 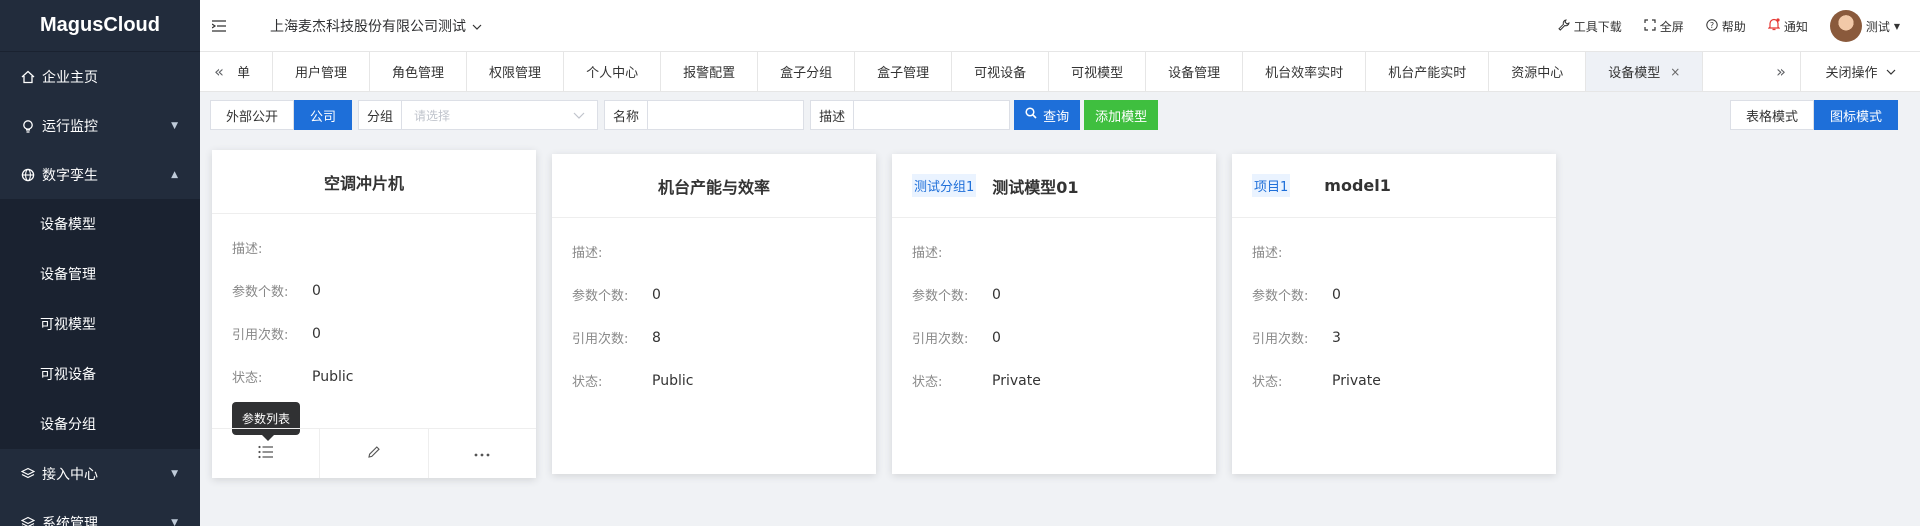 I want to click on user-menu: 测试 ▼, so click(x=1864, y=26).